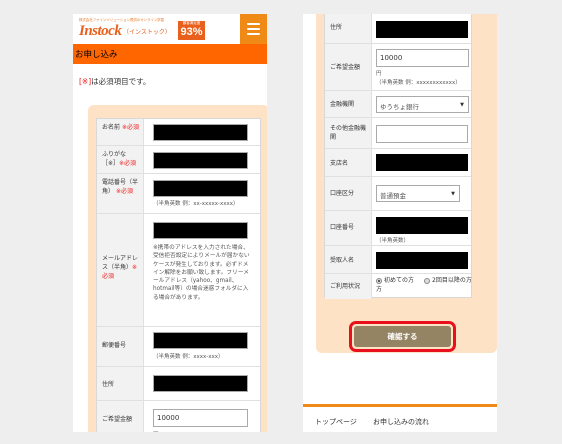 Image resolution: width=562 pixels, height=444 pixels. What do you see at coordinates (200, 188) in the screenshot?
I see `phone-input` at bounding box center [200, 188].